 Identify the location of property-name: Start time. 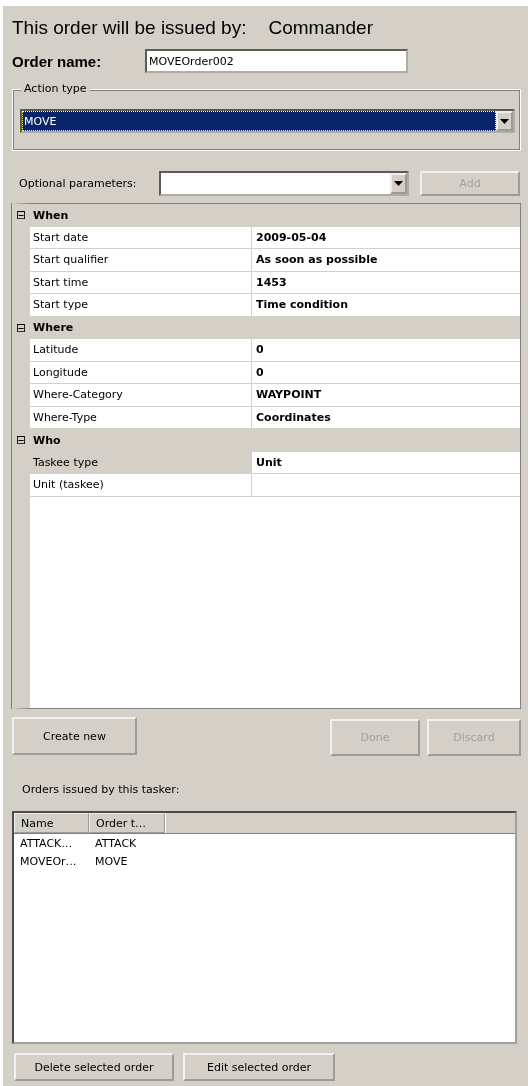
(141, 282).